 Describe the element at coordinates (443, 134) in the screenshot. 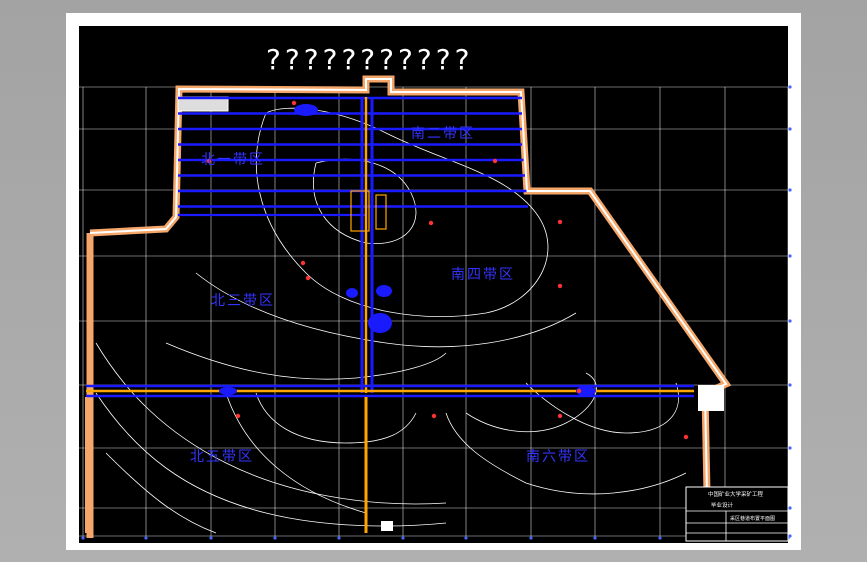

I see `zone-label-south-2: 南二带区` at that location.